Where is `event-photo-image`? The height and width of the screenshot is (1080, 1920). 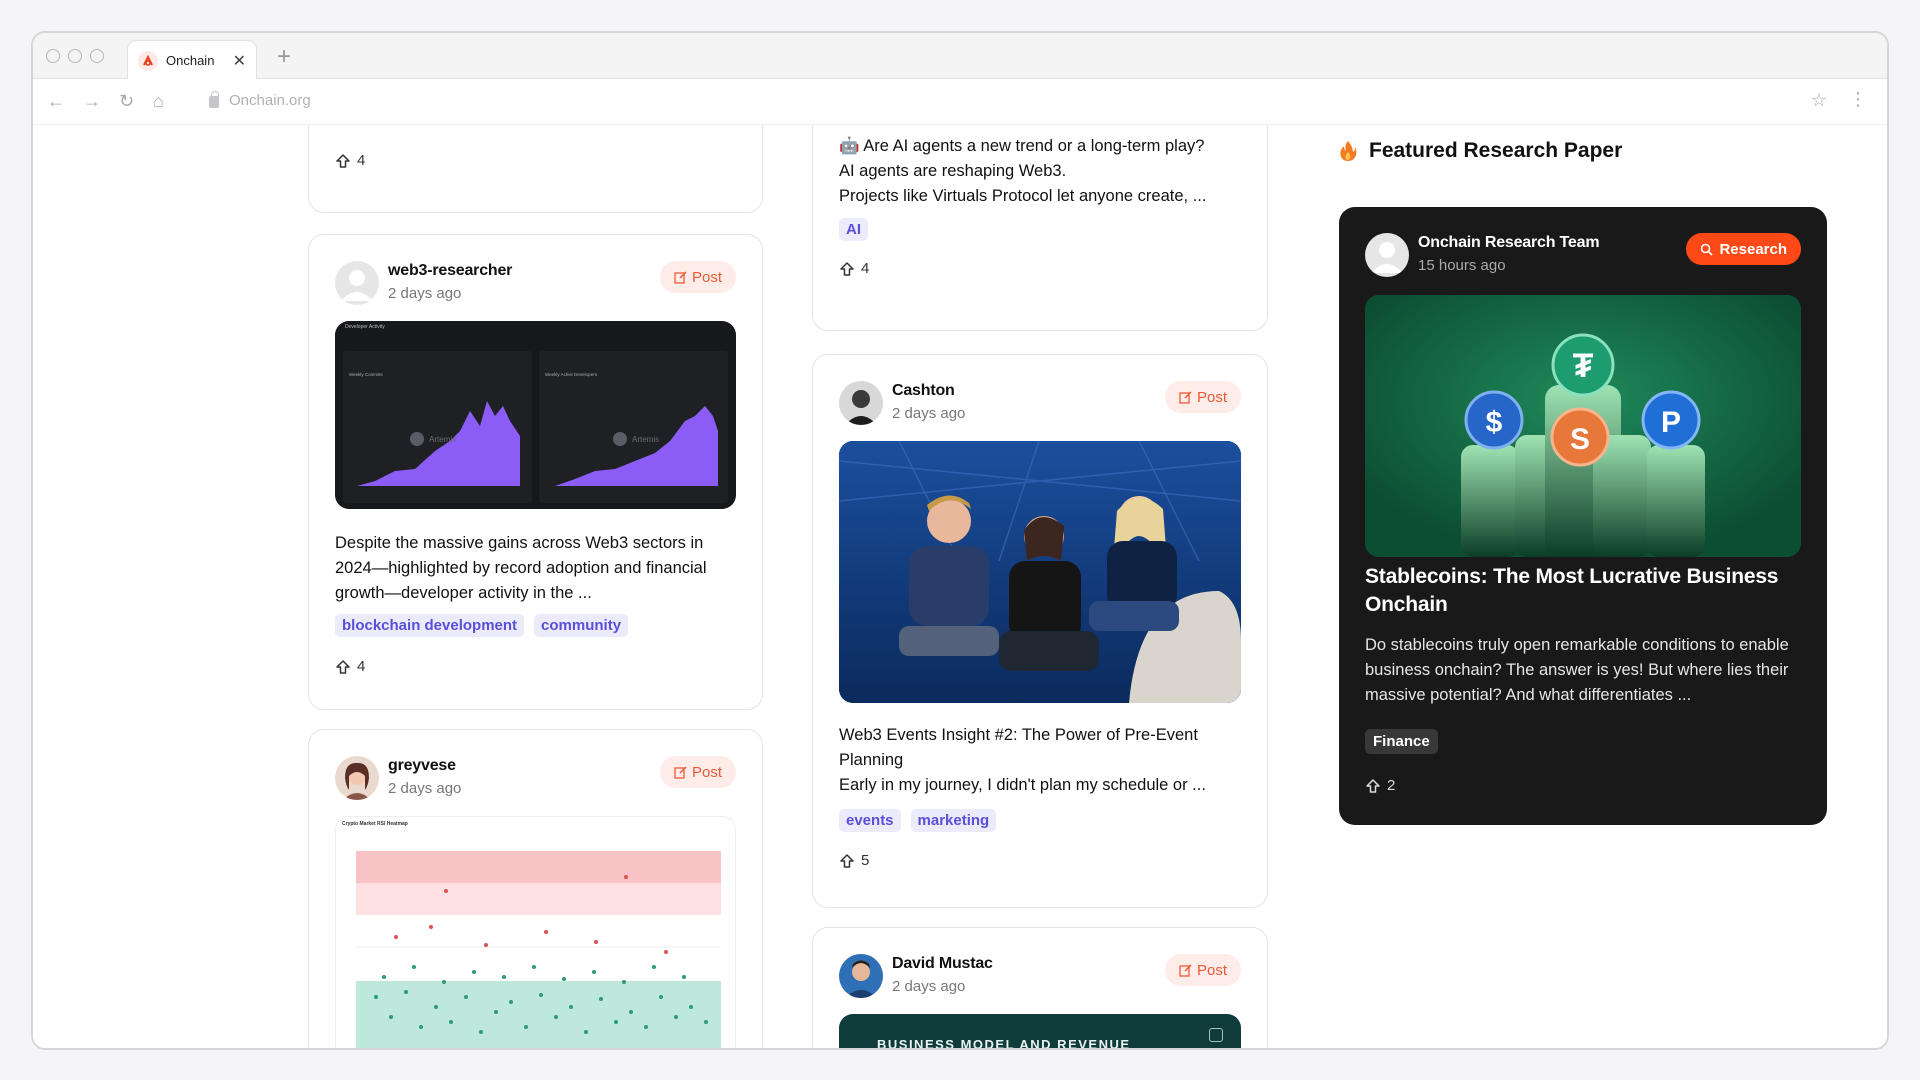
event-photo-image is located at coordinates (1040, 572).